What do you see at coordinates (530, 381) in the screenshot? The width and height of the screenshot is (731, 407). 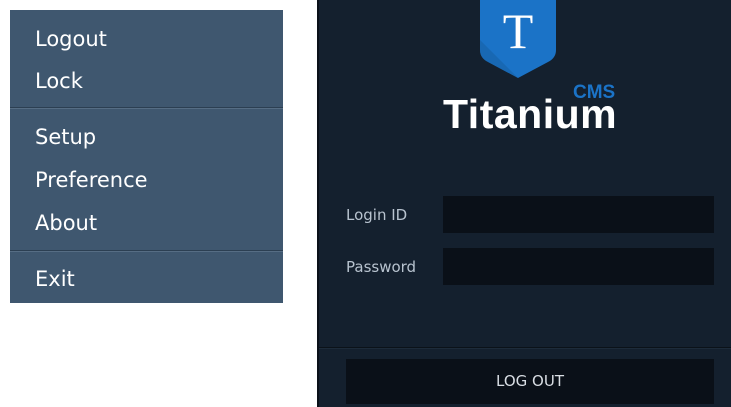 I see `logout-button: LOG OUT` at bounding box center [530, 381].